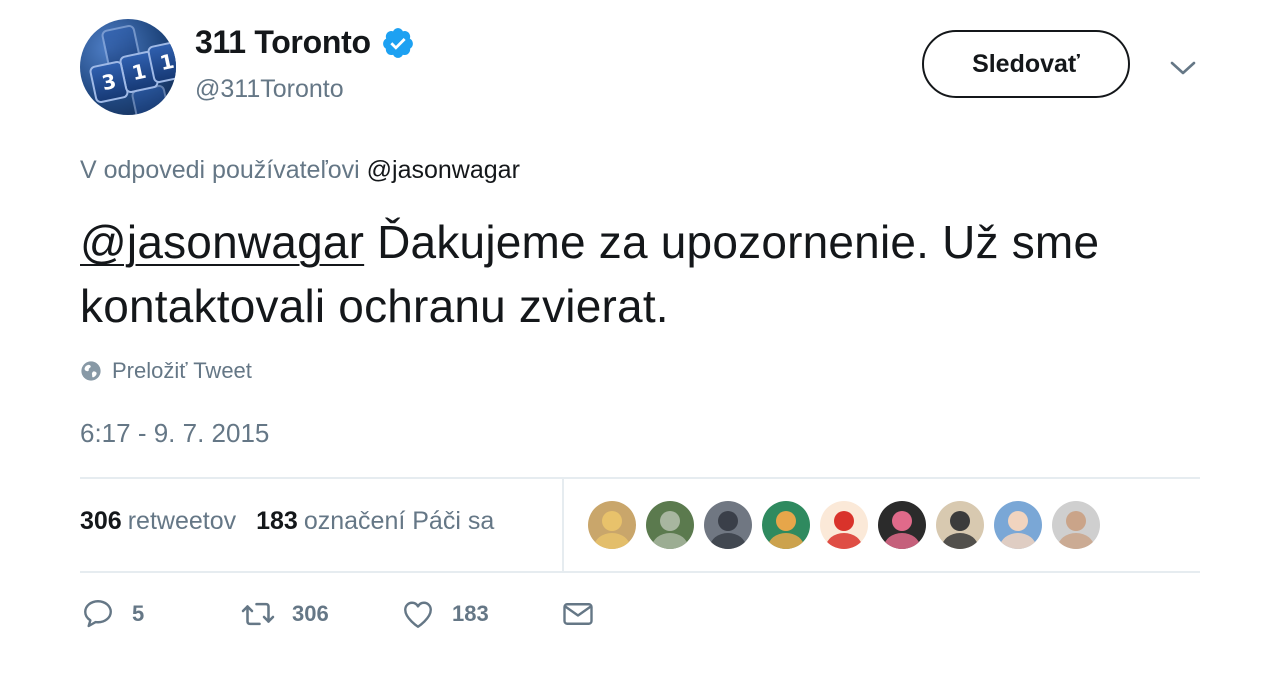  What do you see at coordinates (160, 614) in the screenshot?
I see `reply-button: 5` at bounding box center [160, 614].